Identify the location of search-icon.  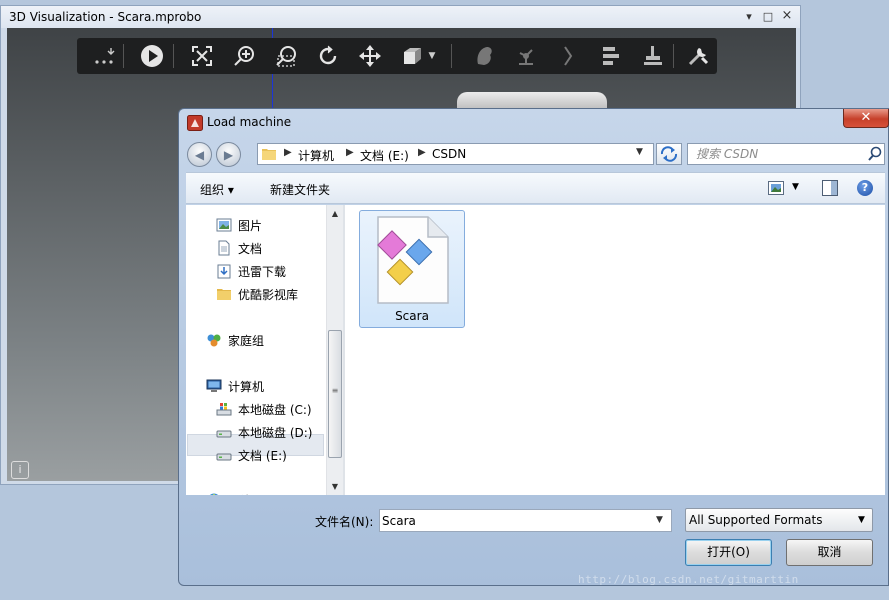
(875, 153).